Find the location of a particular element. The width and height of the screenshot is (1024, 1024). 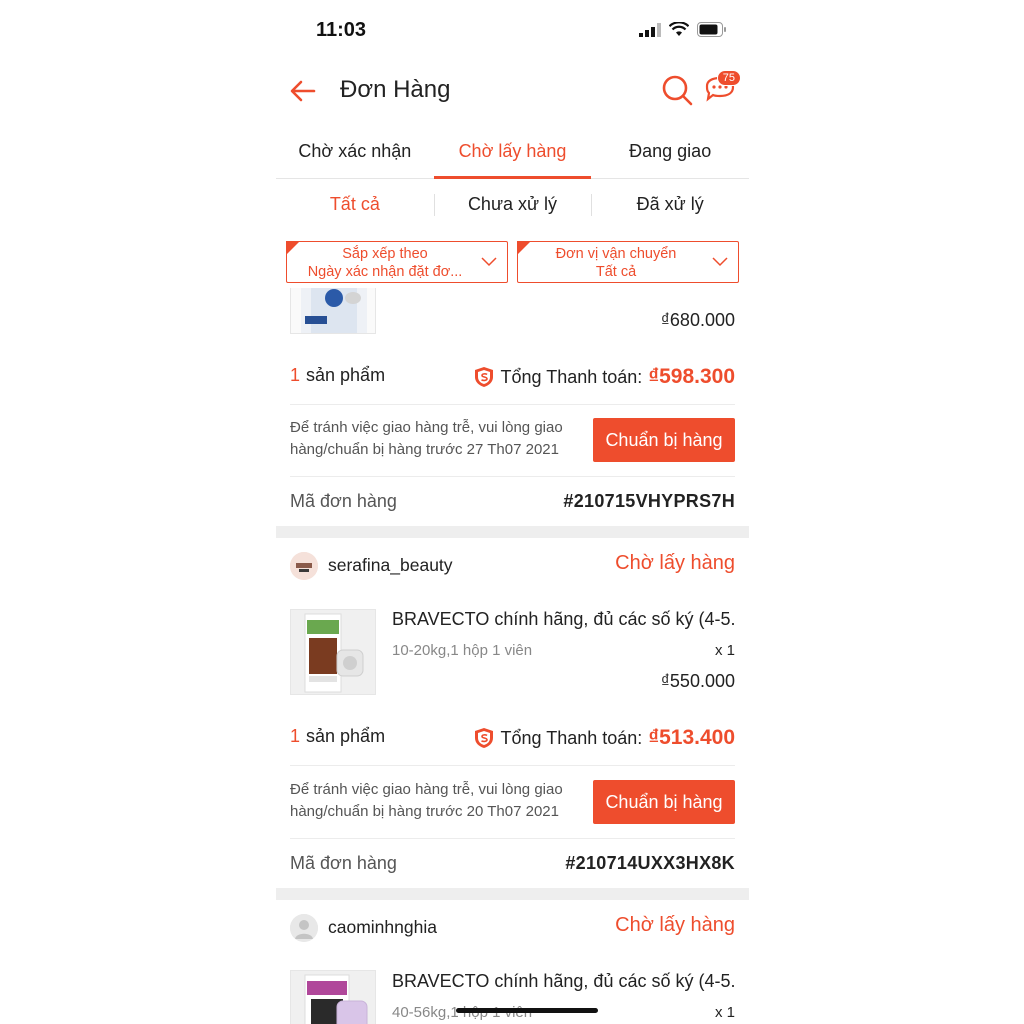

tab-cho-xac-nhan: Chờ xác nhận is located at coordinates (355, 153).